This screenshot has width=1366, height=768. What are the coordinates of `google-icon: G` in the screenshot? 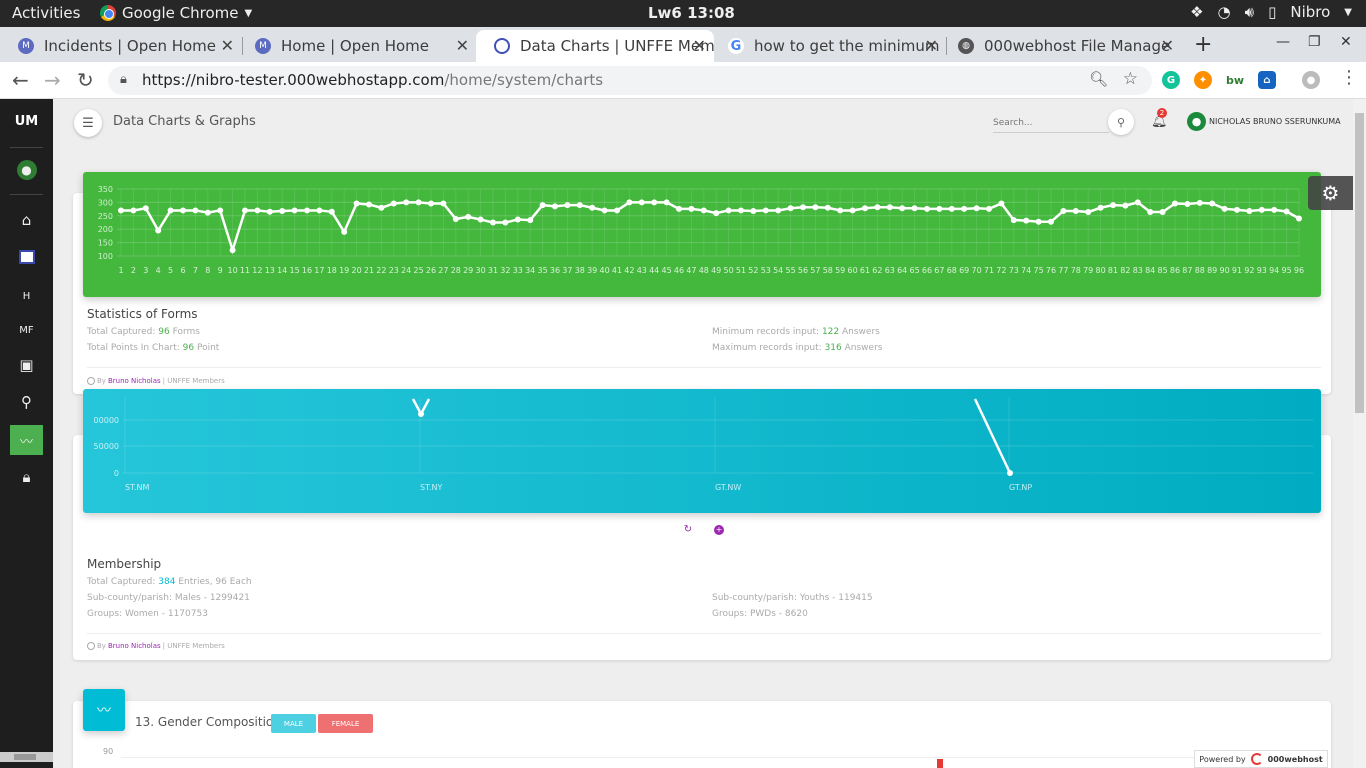 It's located at (736, 46).